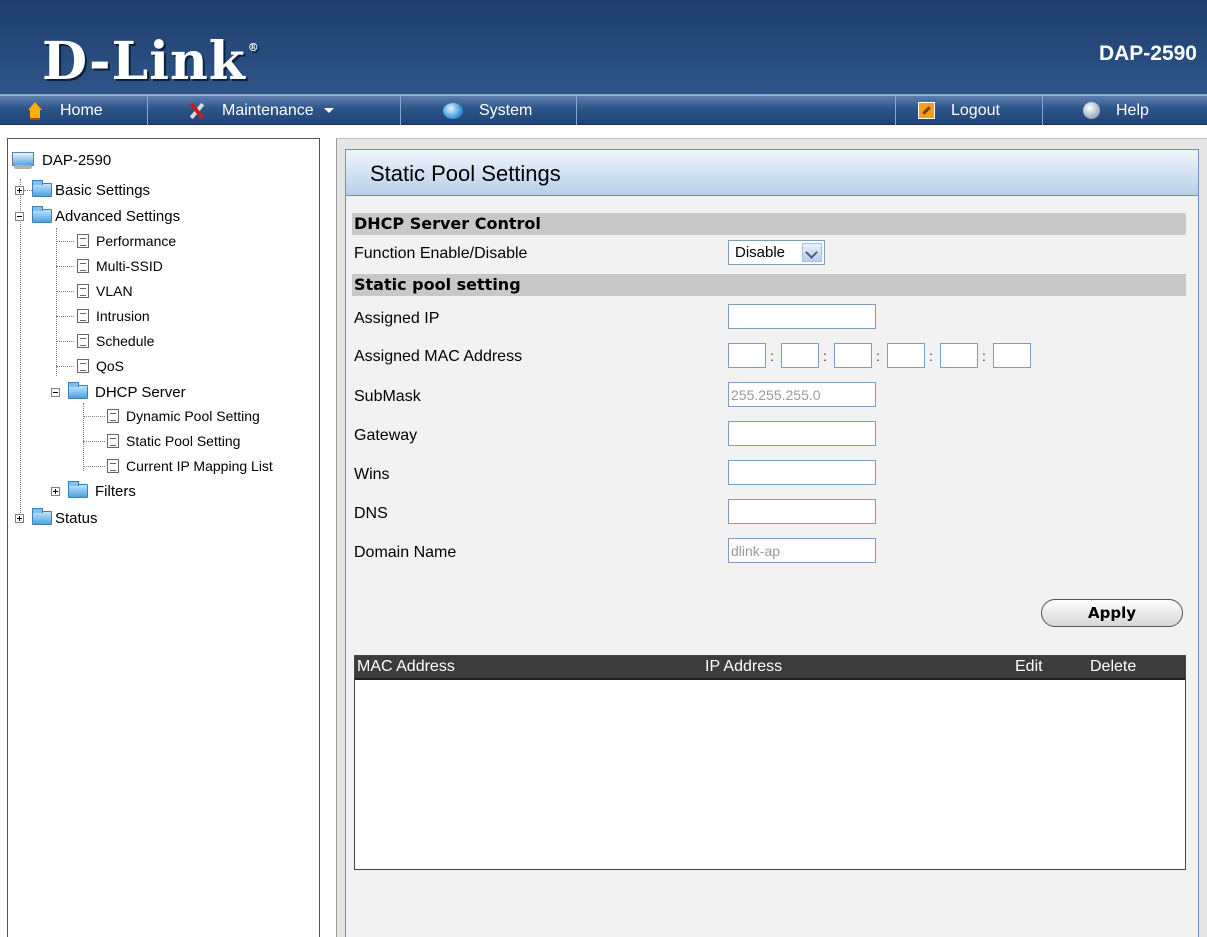 This screenshot has width=1207, height=937. What do you see at coordinates (926, 110) in the screenshot?
I see `logout-icon` at bounding box center [926, 110].